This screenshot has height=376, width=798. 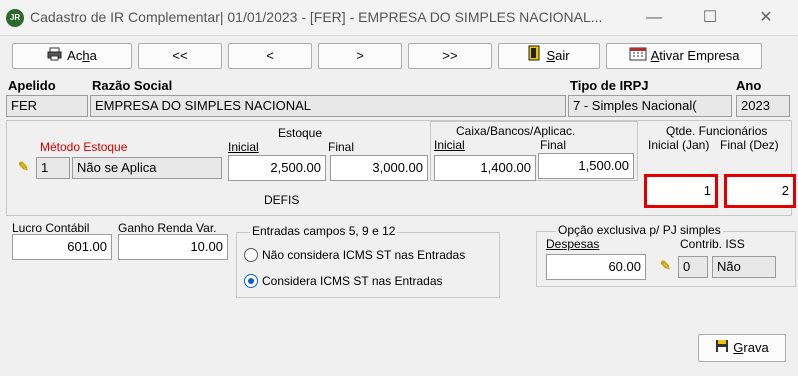 I want to click on tipo-irpj-field: 7 - Simples Nacional(, so click(x=650, y=106).